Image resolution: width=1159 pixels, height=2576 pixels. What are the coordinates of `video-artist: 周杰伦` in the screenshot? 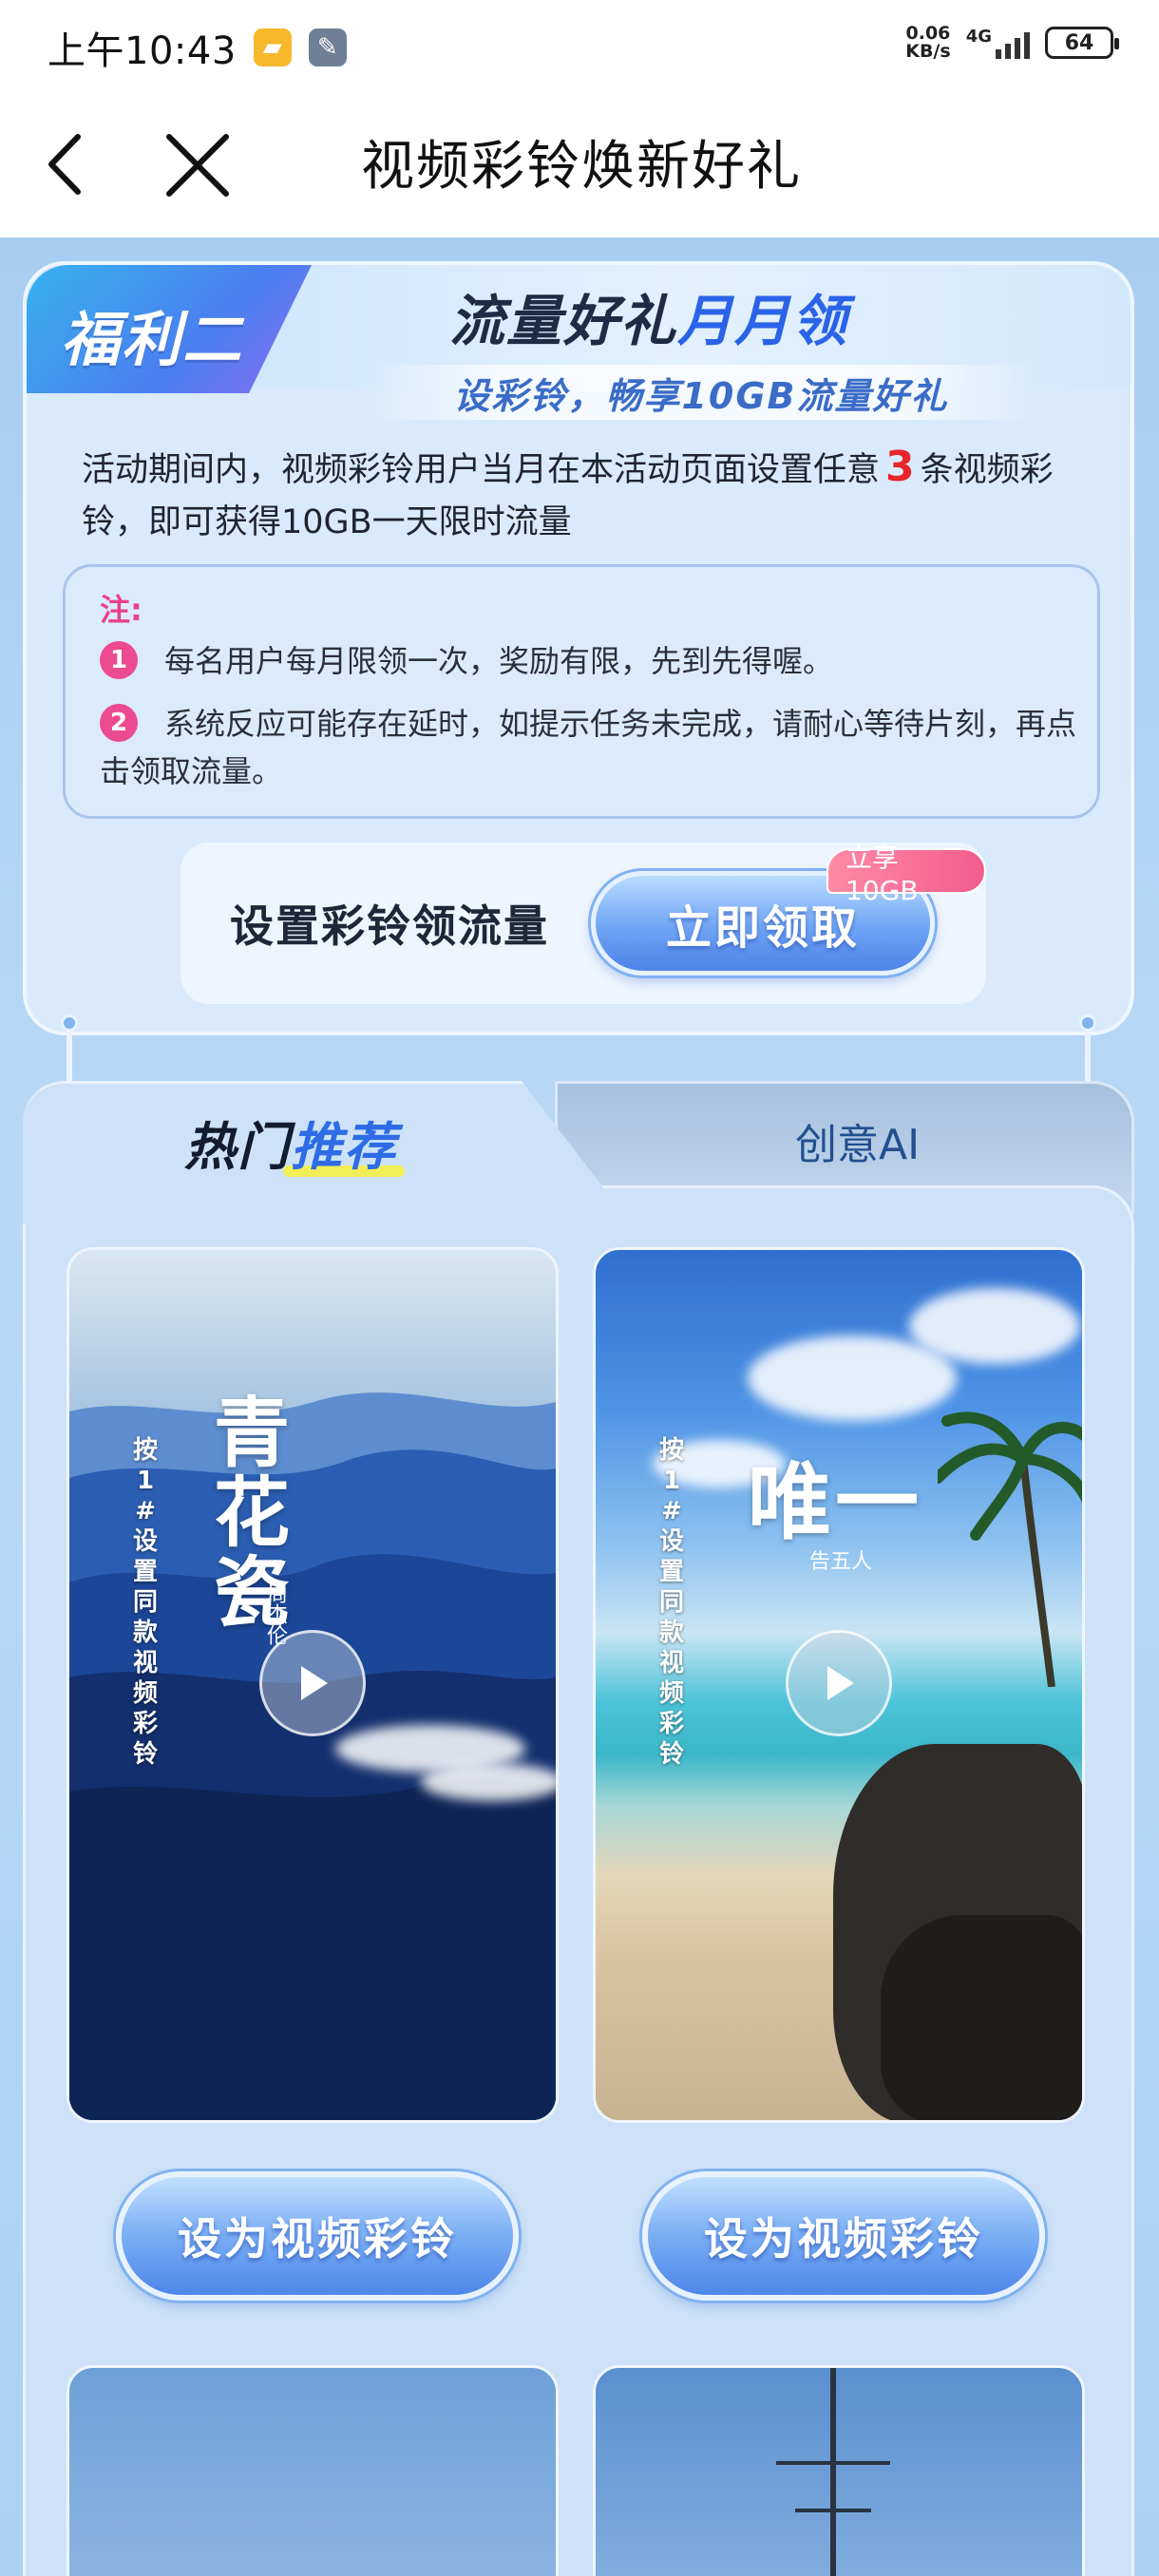 It's located at (275, 1613).